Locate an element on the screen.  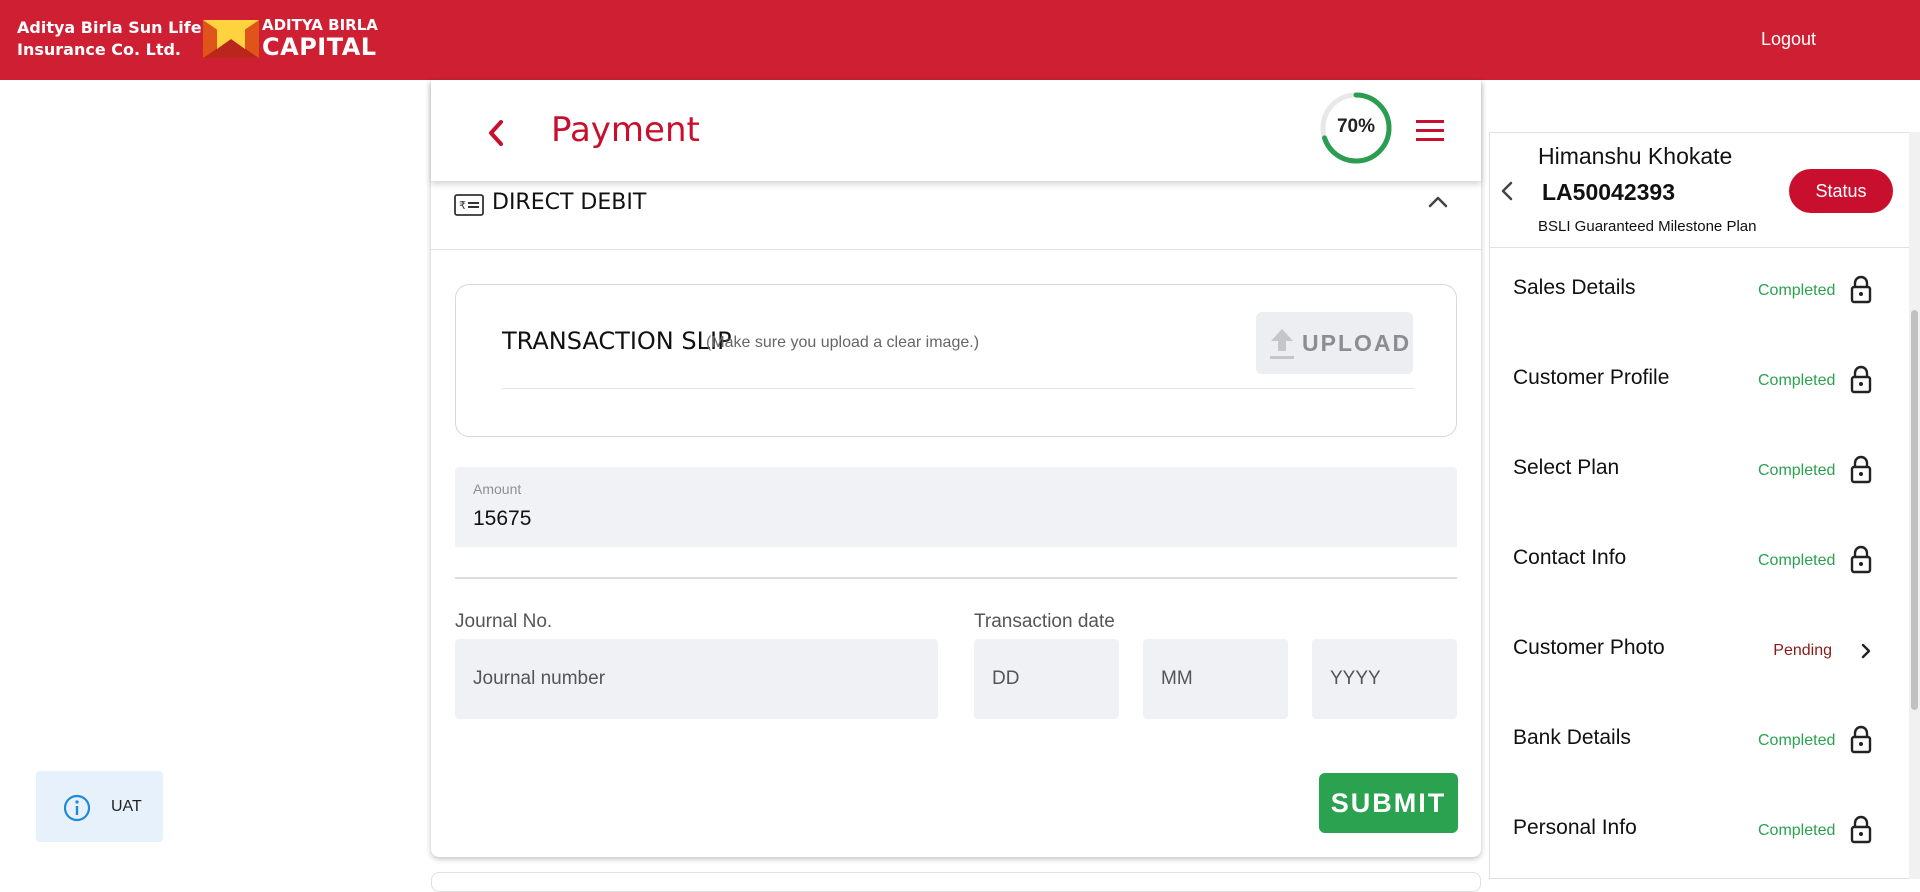
environment-badge: UAT is located at coordinates (99, 806).